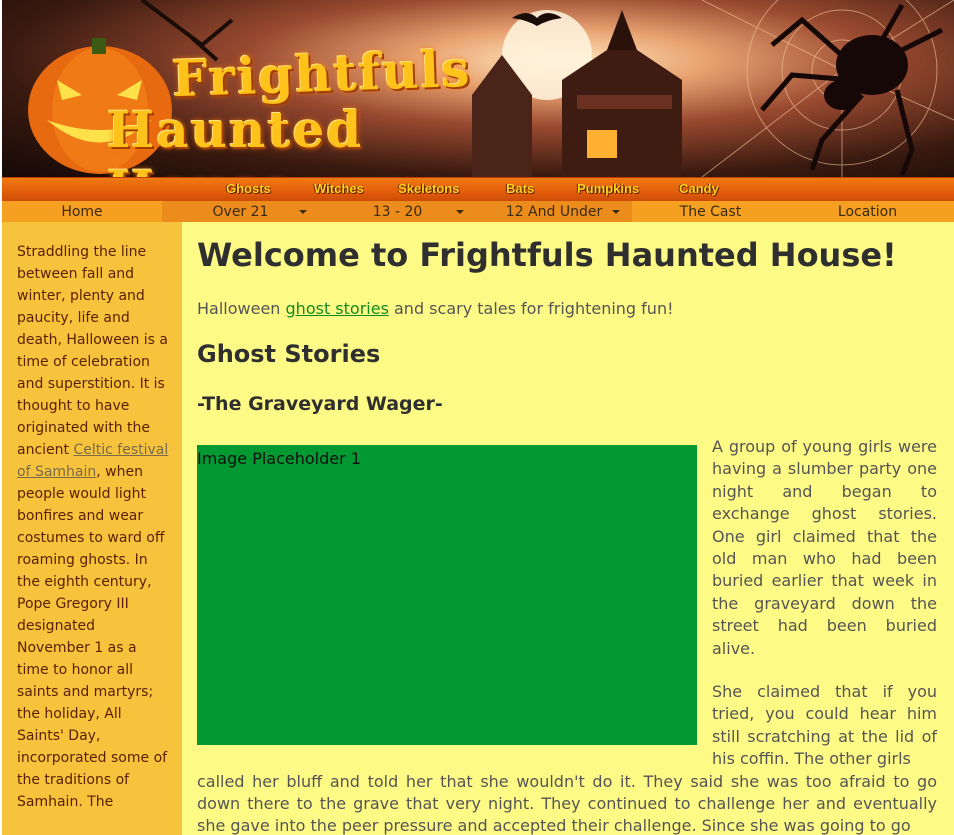 This screenshot has height=835, width=954. I want to click on story-title: -The Graveyard Wager-, so click(320, 404).